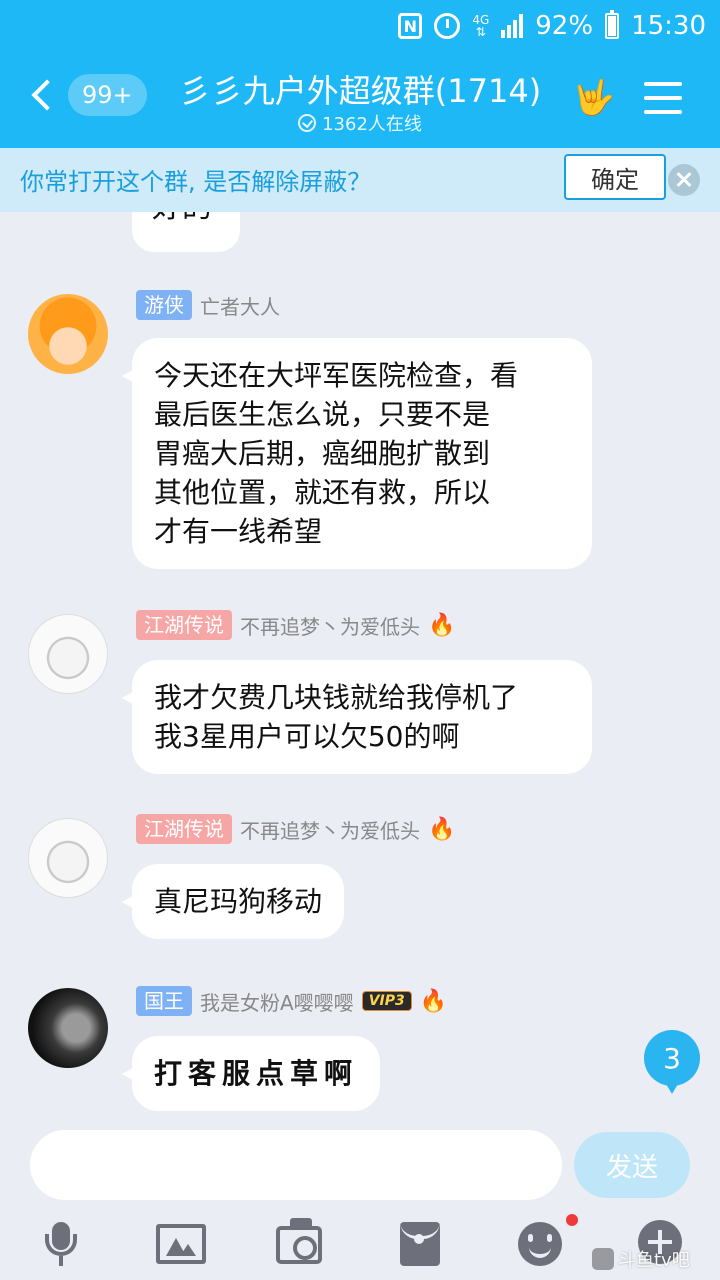  Describe the element at coordinates (233, 901) in the screenshot. I see `message-bubble: 真尼玛狗移动` at that location.